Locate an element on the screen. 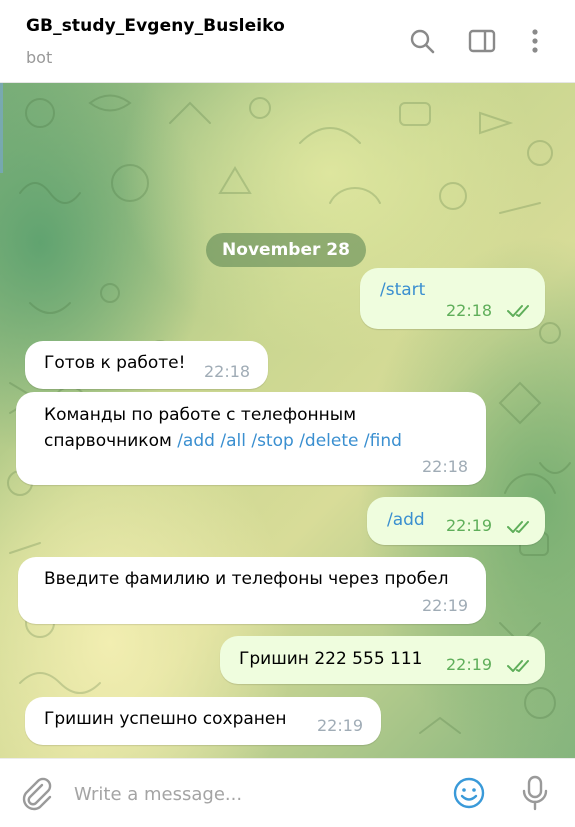  message-text: Готов к работе! is located at coordinates (115, 363).